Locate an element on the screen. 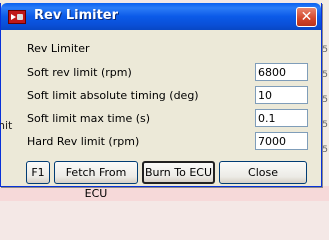 The image size is (329, 240). soft-rev-limit-input is located at coordinates (281, 72).